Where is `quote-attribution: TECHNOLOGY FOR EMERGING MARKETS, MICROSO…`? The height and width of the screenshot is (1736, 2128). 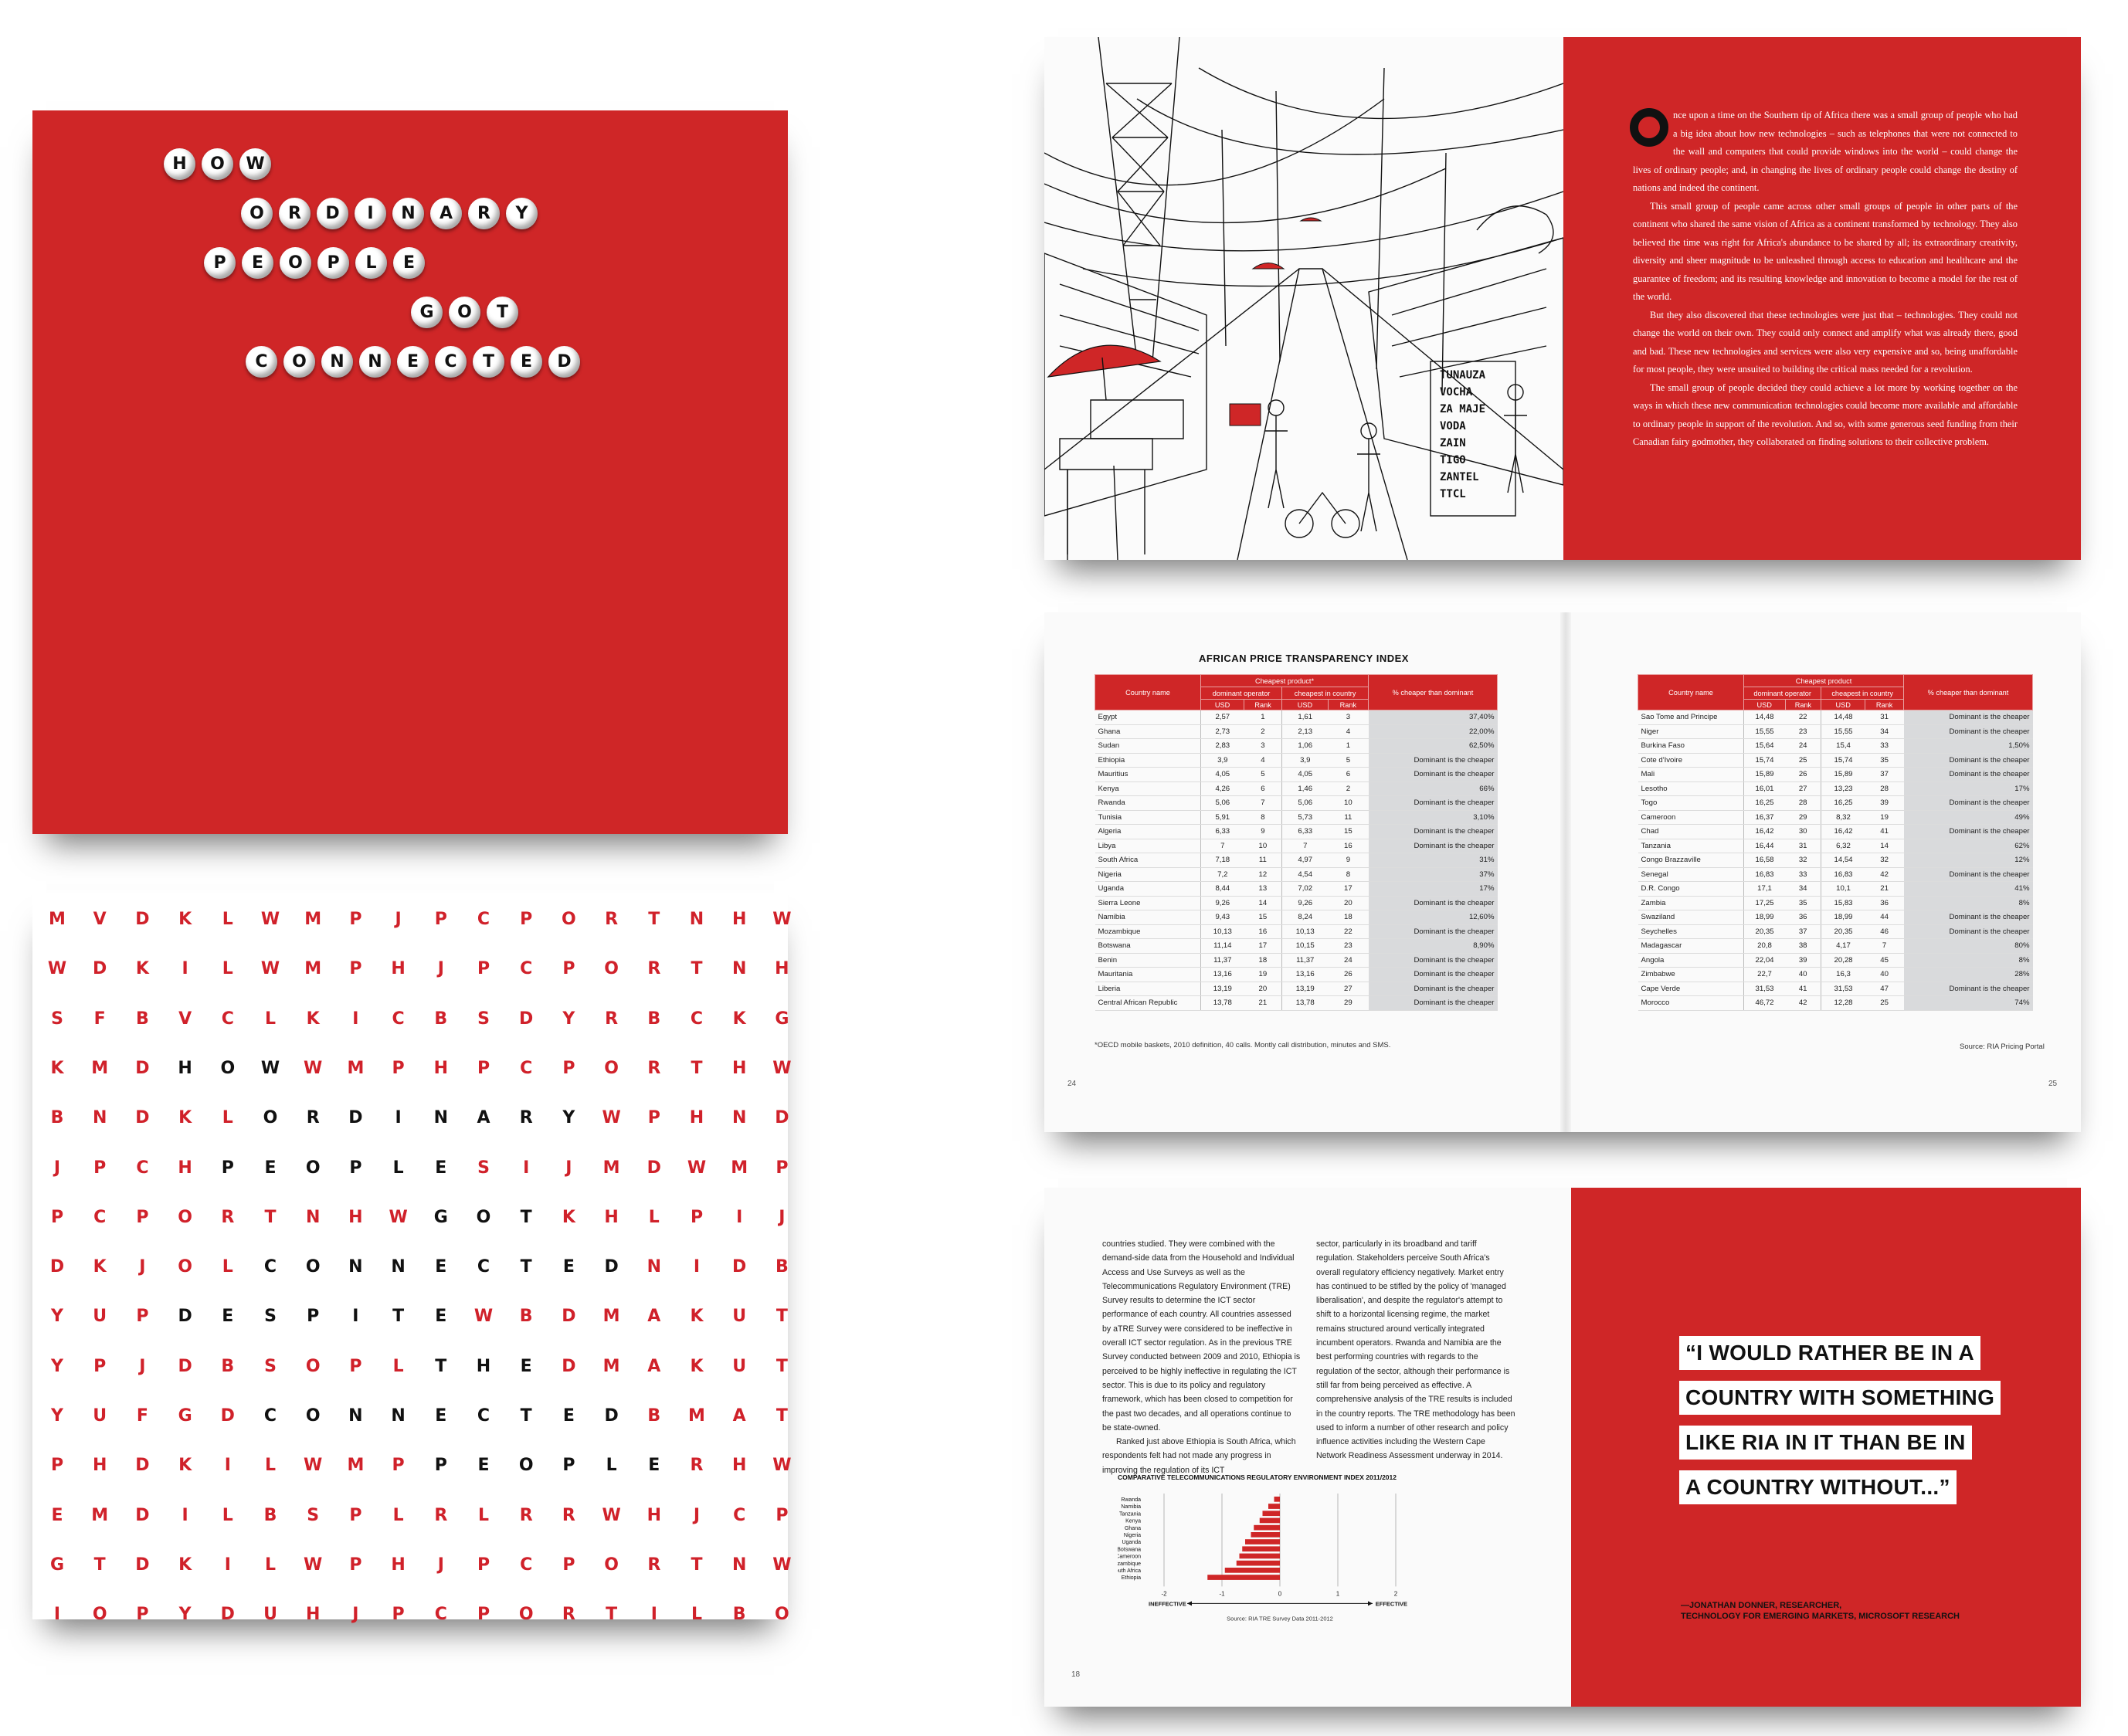 quote-attribution: TECHNOLOGY FOR EMERGING MARKETS, MICROSO… is located at coordinates (1820, 1616).